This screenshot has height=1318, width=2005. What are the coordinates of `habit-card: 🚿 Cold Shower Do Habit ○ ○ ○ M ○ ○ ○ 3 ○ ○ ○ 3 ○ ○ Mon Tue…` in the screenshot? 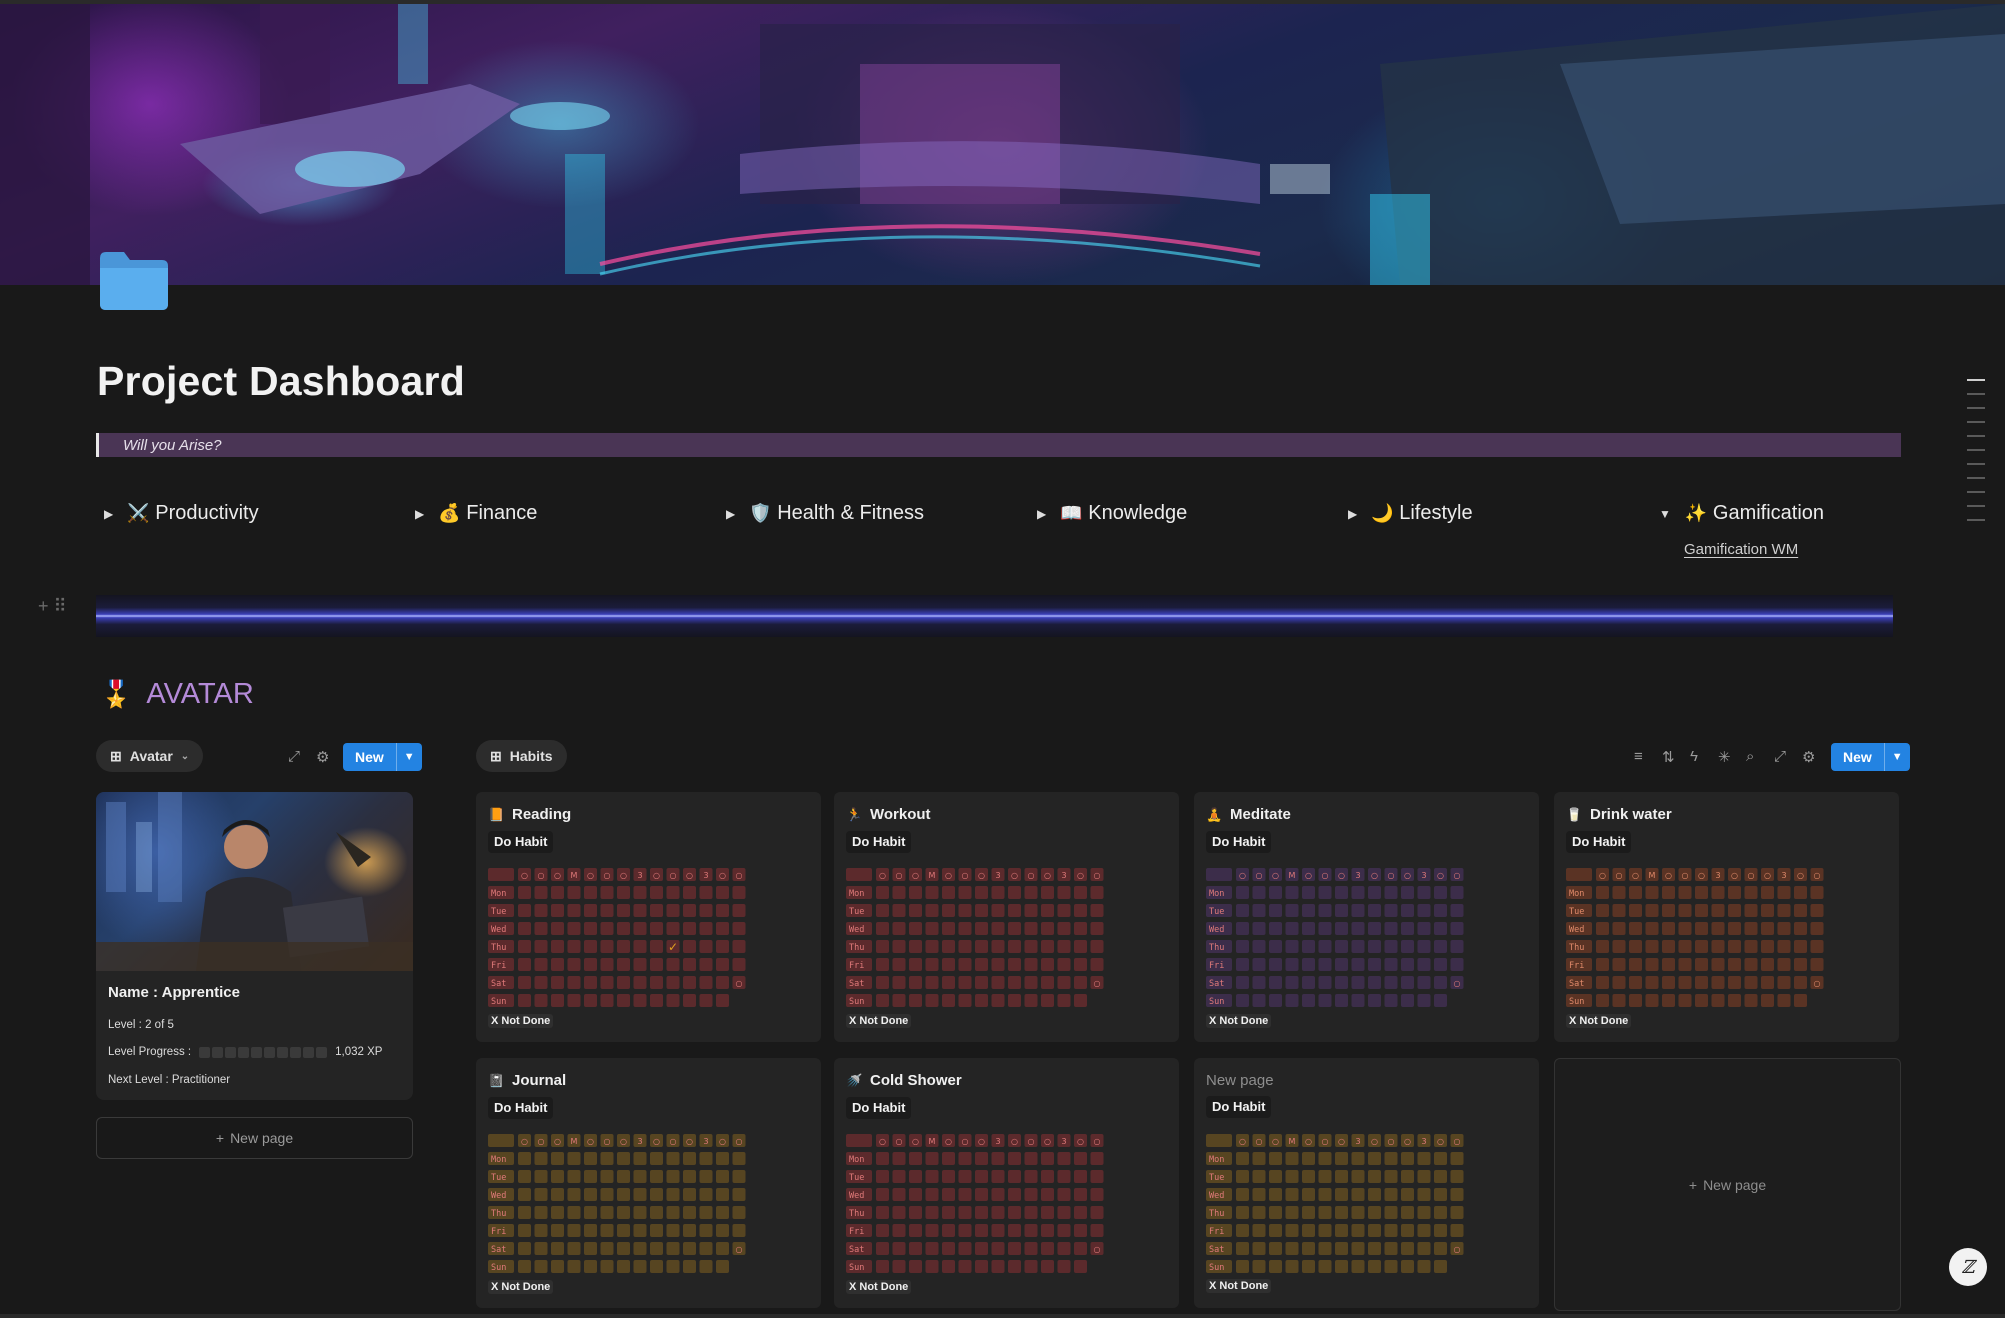 It's located at (1006, 1183).